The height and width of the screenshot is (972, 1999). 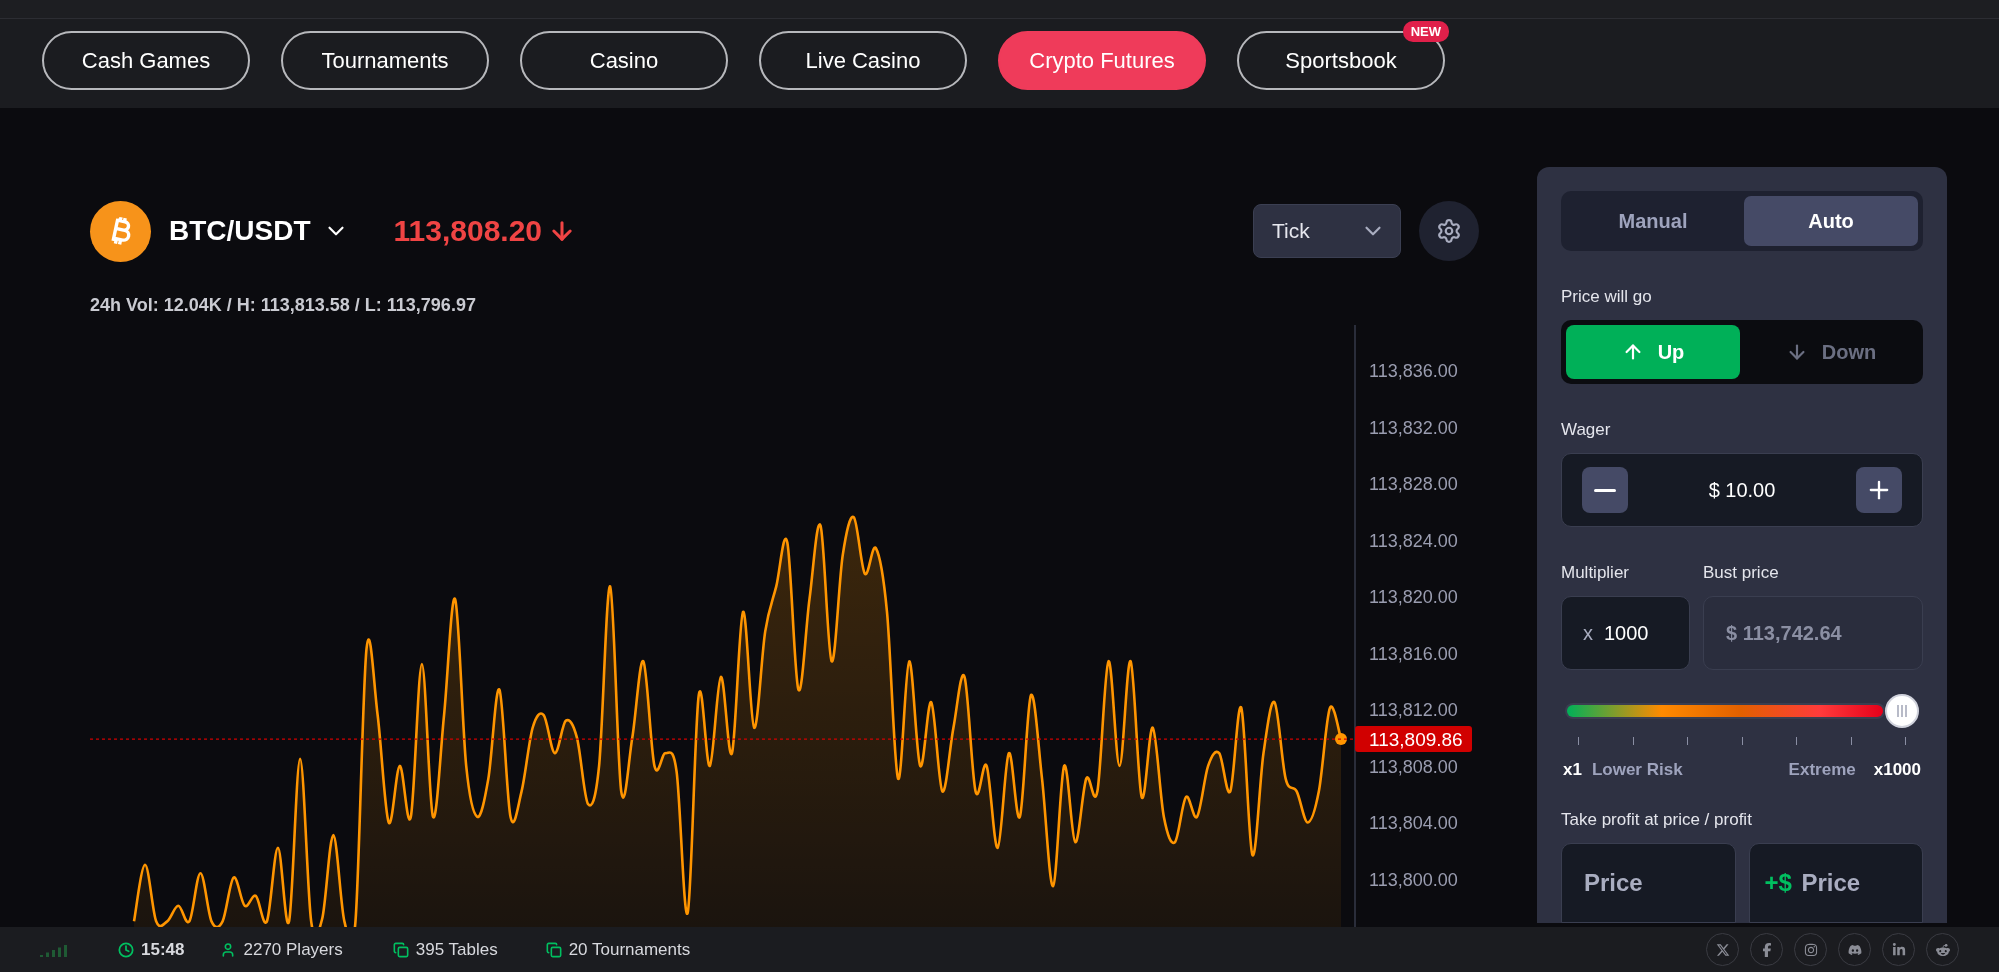 What do you see at coordinates (624, 60) in the screenshot?
I see `nav-tab: Casino` at bounding box center [624, 60].